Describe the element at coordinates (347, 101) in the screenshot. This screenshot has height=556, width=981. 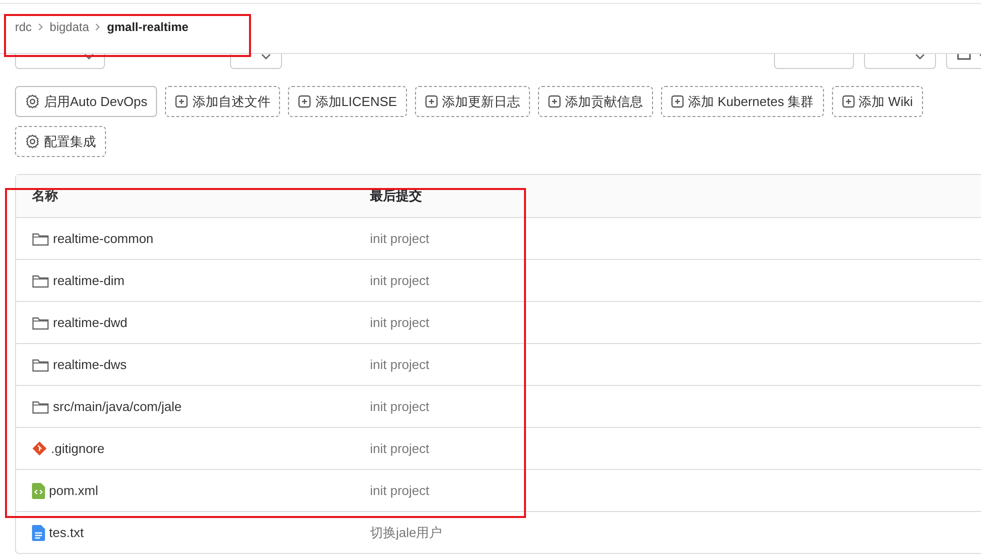
I see `action-button: 添加LICENSE` at that location.